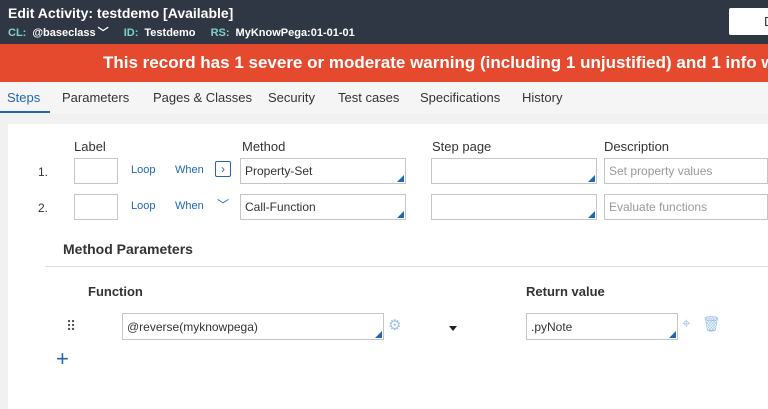 The width and height of the screenshot is (768, 409). What do you see at coordinates (686, 171) in the screenshot?
I see `description-input: Set property values` at bounding box center [686, 171].